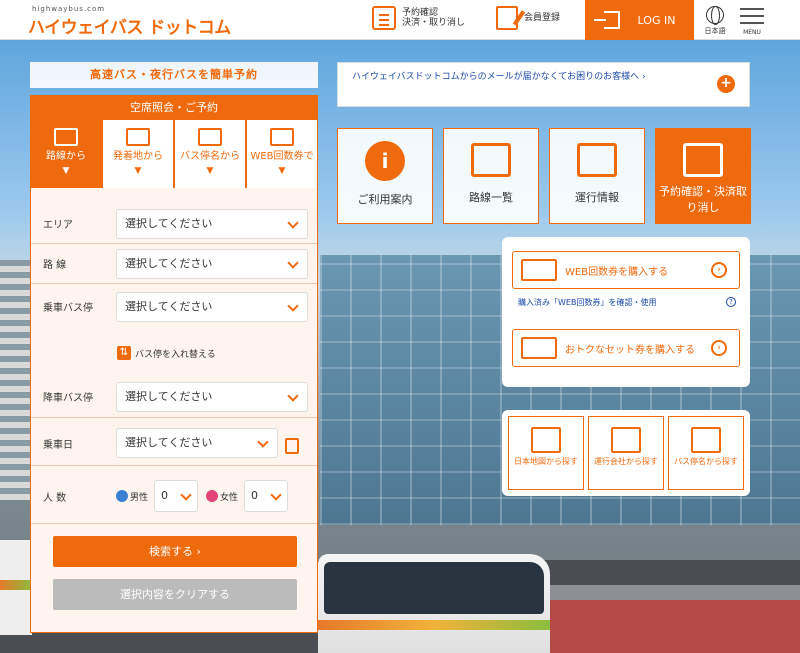  What do you see at coordinates (174, 75) in the screenshot?
I see `tagline: 高速バス・夜行バスを簡単予約` at bounding box center [174, 75].